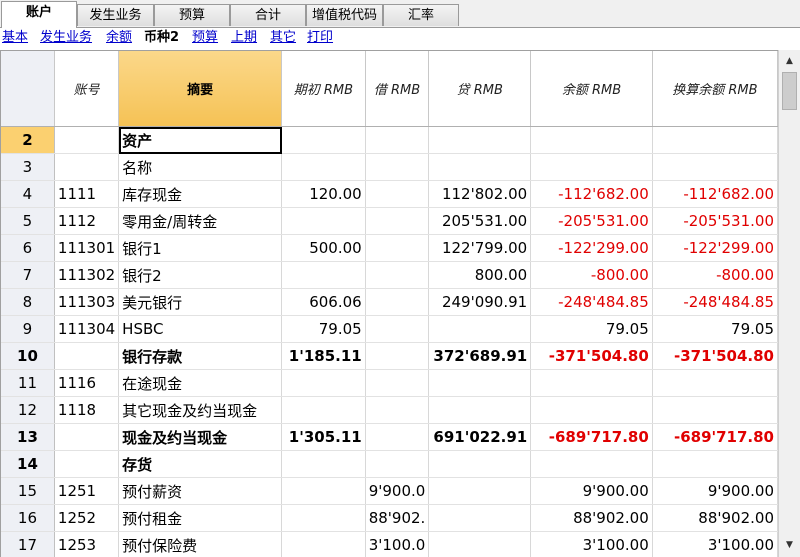  I want to click on cell-opening: 79.05, so click(323, 329).